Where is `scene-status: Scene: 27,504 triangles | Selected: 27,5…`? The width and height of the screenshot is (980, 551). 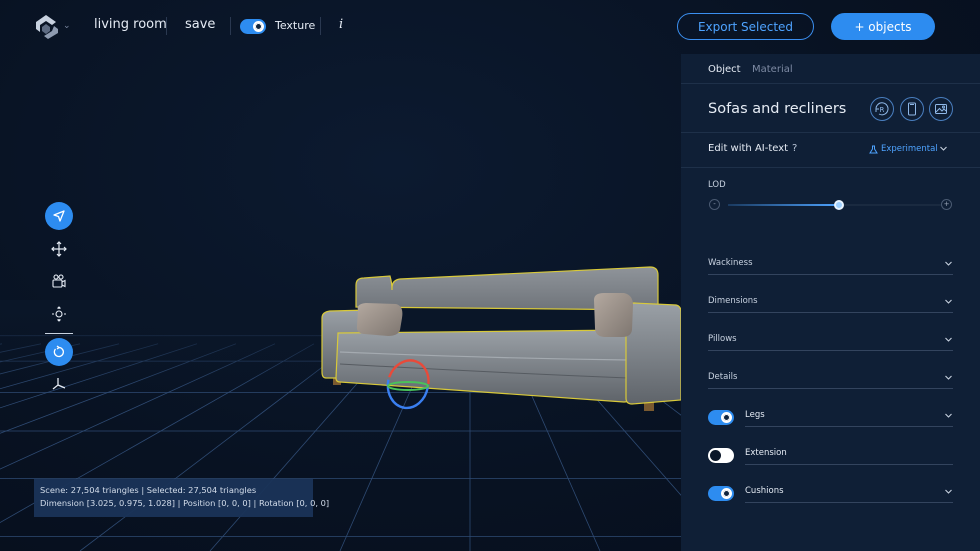
scene-status: Scene: 27,504 triangles | Selected: 27,5… is located at coordinates (182, 498).